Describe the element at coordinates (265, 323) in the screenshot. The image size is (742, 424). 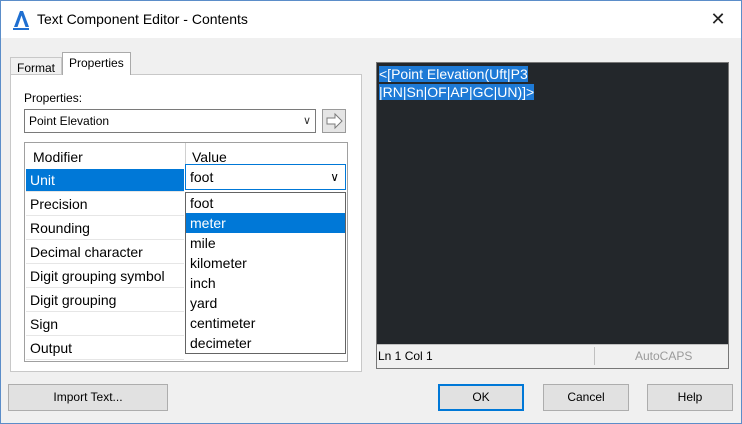
I see `unit-option-centimeter: centimeter` at that location.